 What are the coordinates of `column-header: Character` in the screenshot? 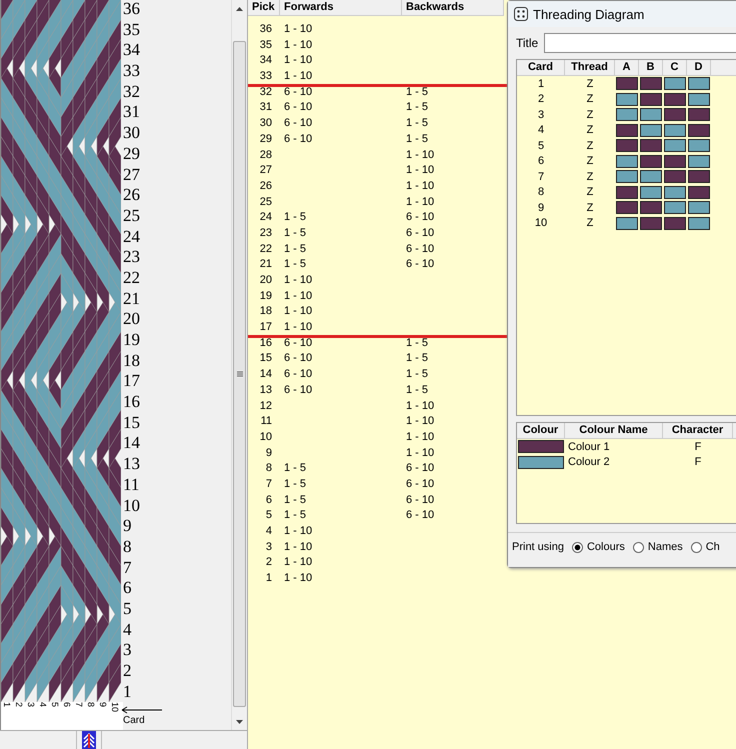 It's located at (698, 430).